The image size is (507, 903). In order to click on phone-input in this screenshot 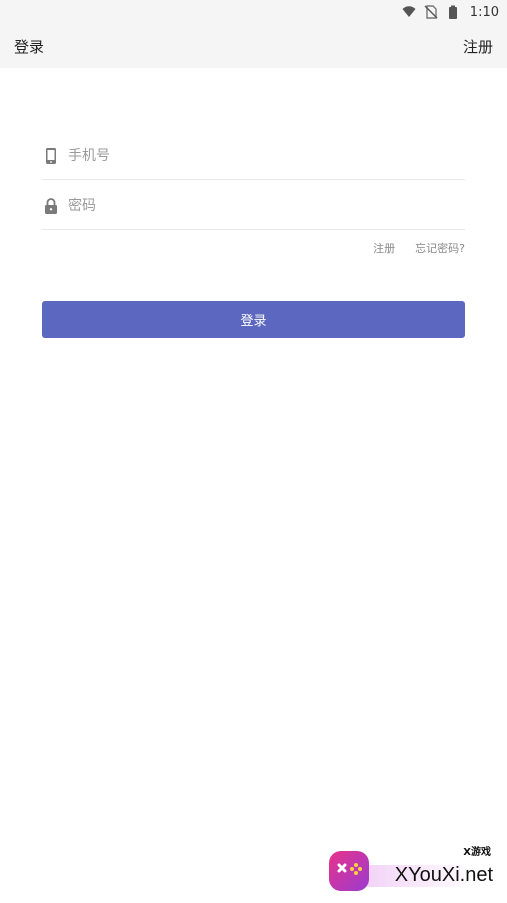, I will do `click(266, 155)`.